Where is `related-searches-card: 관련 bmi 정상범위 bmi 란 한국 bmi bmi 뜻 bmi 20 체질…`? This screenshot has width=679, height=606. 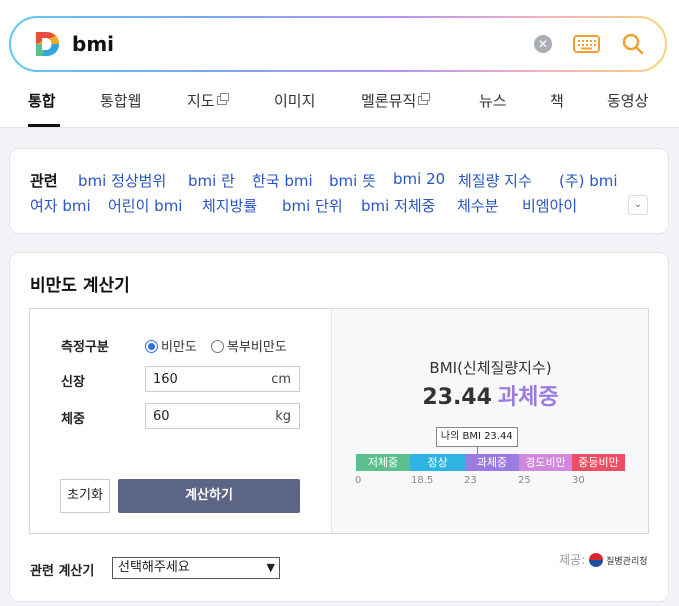
related-searches-card: 관련 bmi 정상범위 bmi 란 한국 bmi bmi 뜻 bmi 20 체질… is located at coordinates (339, 191).